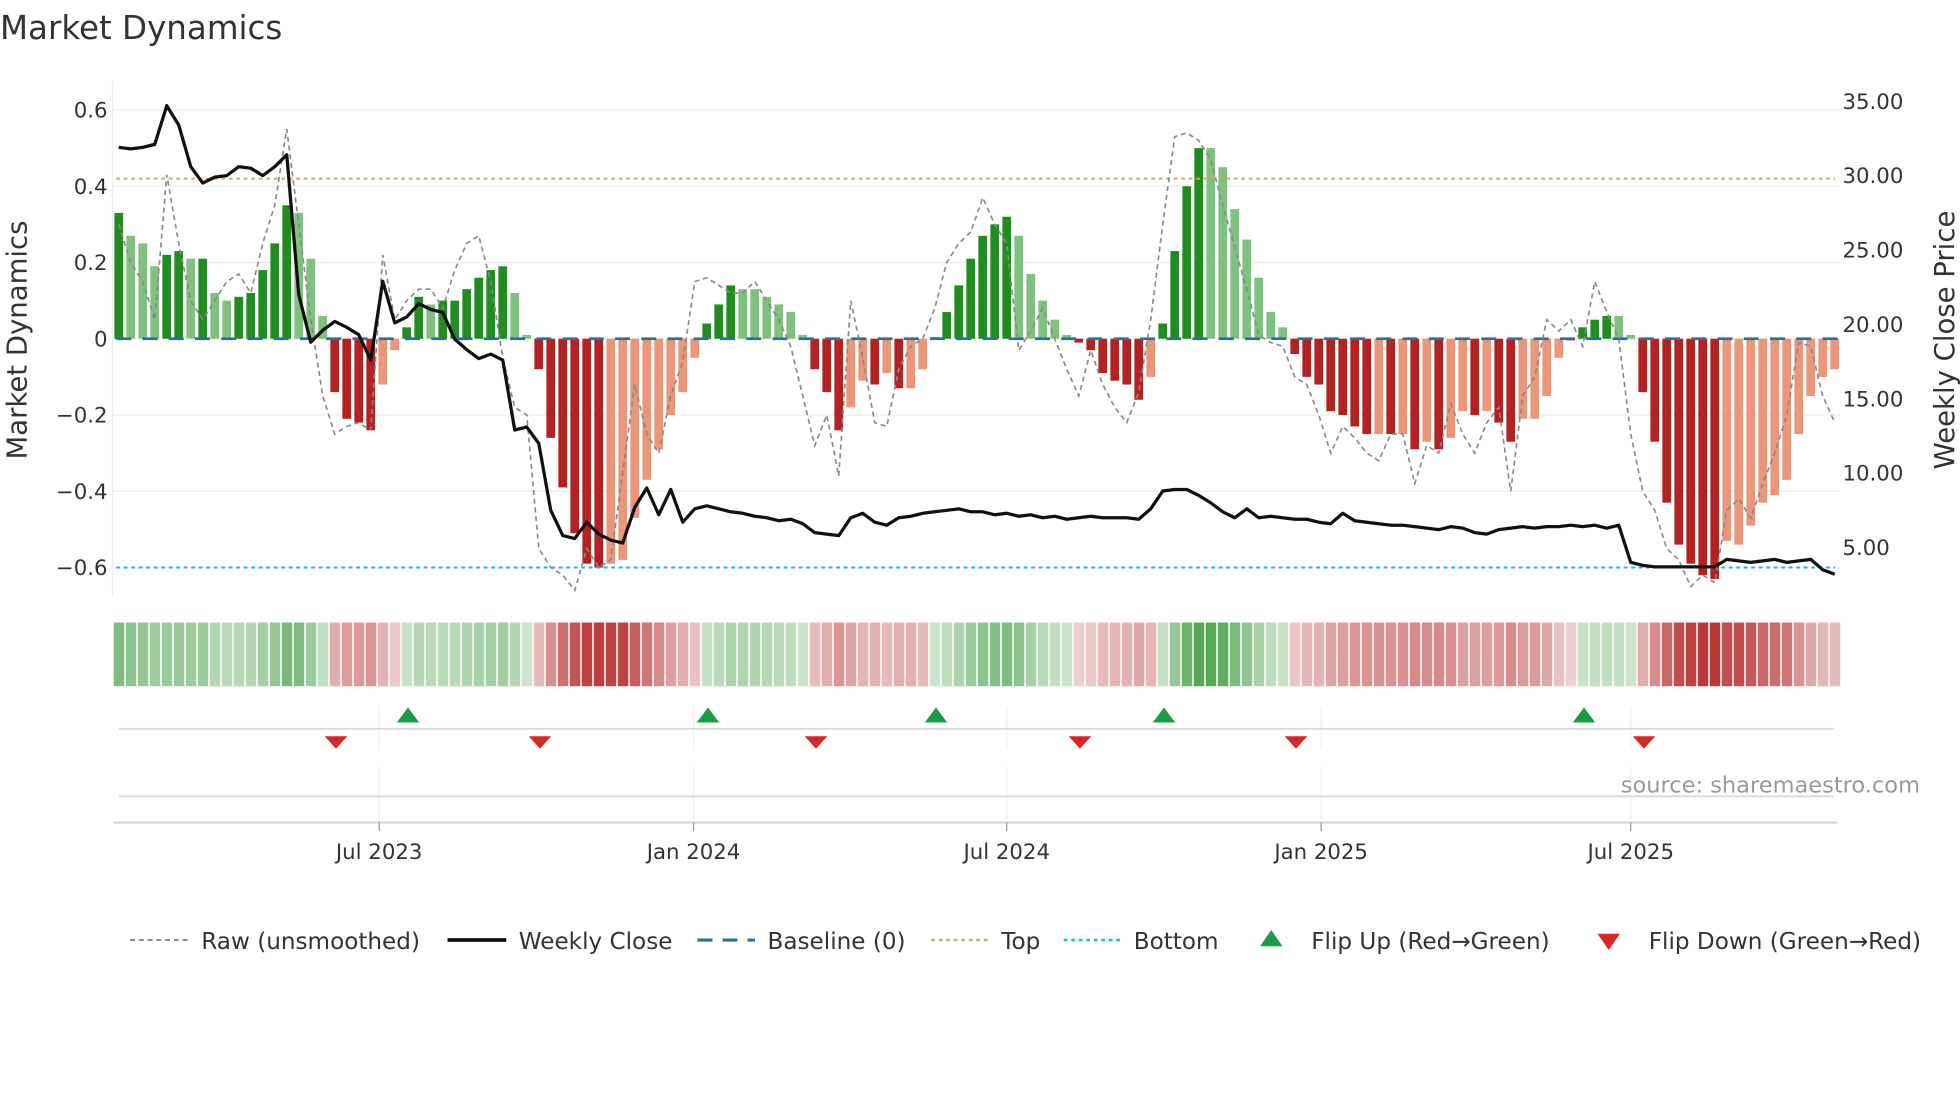 The image size is (1960, 1102). Describe the element at coordinates (837, 942) in the screenshot. I see `legend-label-baseline: Baseline (0)` at that location.